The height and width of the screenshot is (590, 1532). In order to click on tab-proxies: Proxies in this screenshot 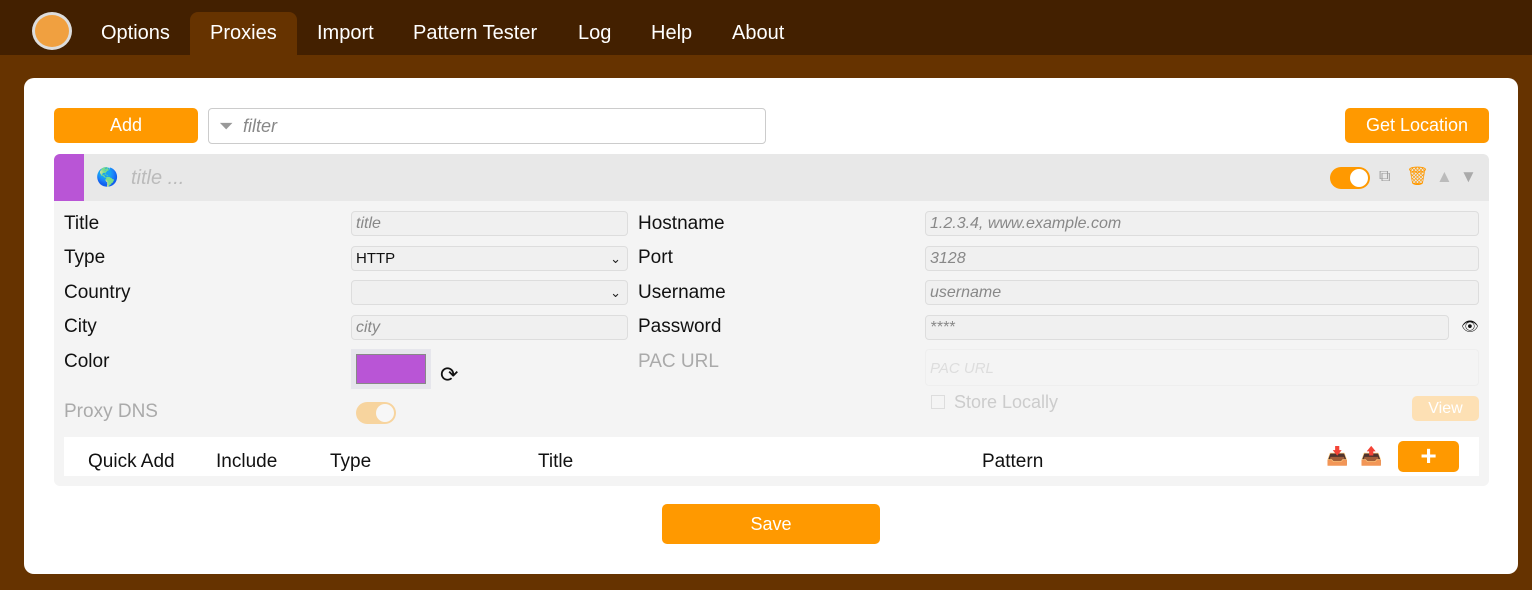, I will do `click(243, 33)`.